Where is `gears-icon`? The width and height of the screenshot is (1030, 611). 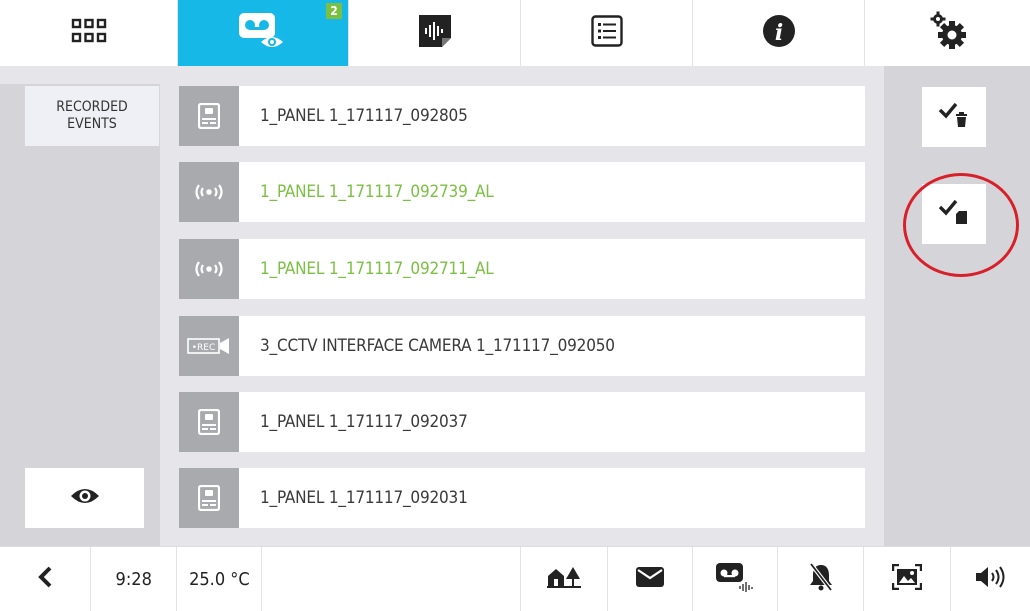 gears-icon is located at coordinates (948, 33).